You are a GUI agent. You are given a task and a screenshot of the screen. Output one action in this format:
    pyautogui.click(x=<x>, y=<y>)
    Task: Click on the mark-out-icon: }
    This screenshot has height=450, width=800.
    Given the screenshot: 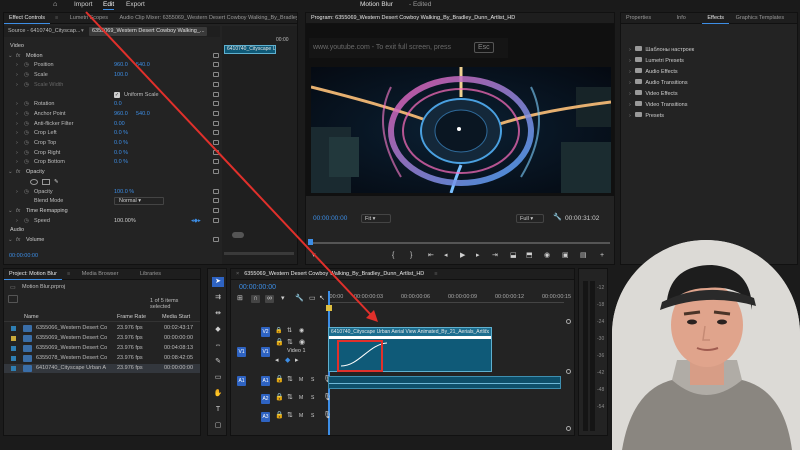 What is the action you would take?
    pyautogui.click(x=411, y=256)
    